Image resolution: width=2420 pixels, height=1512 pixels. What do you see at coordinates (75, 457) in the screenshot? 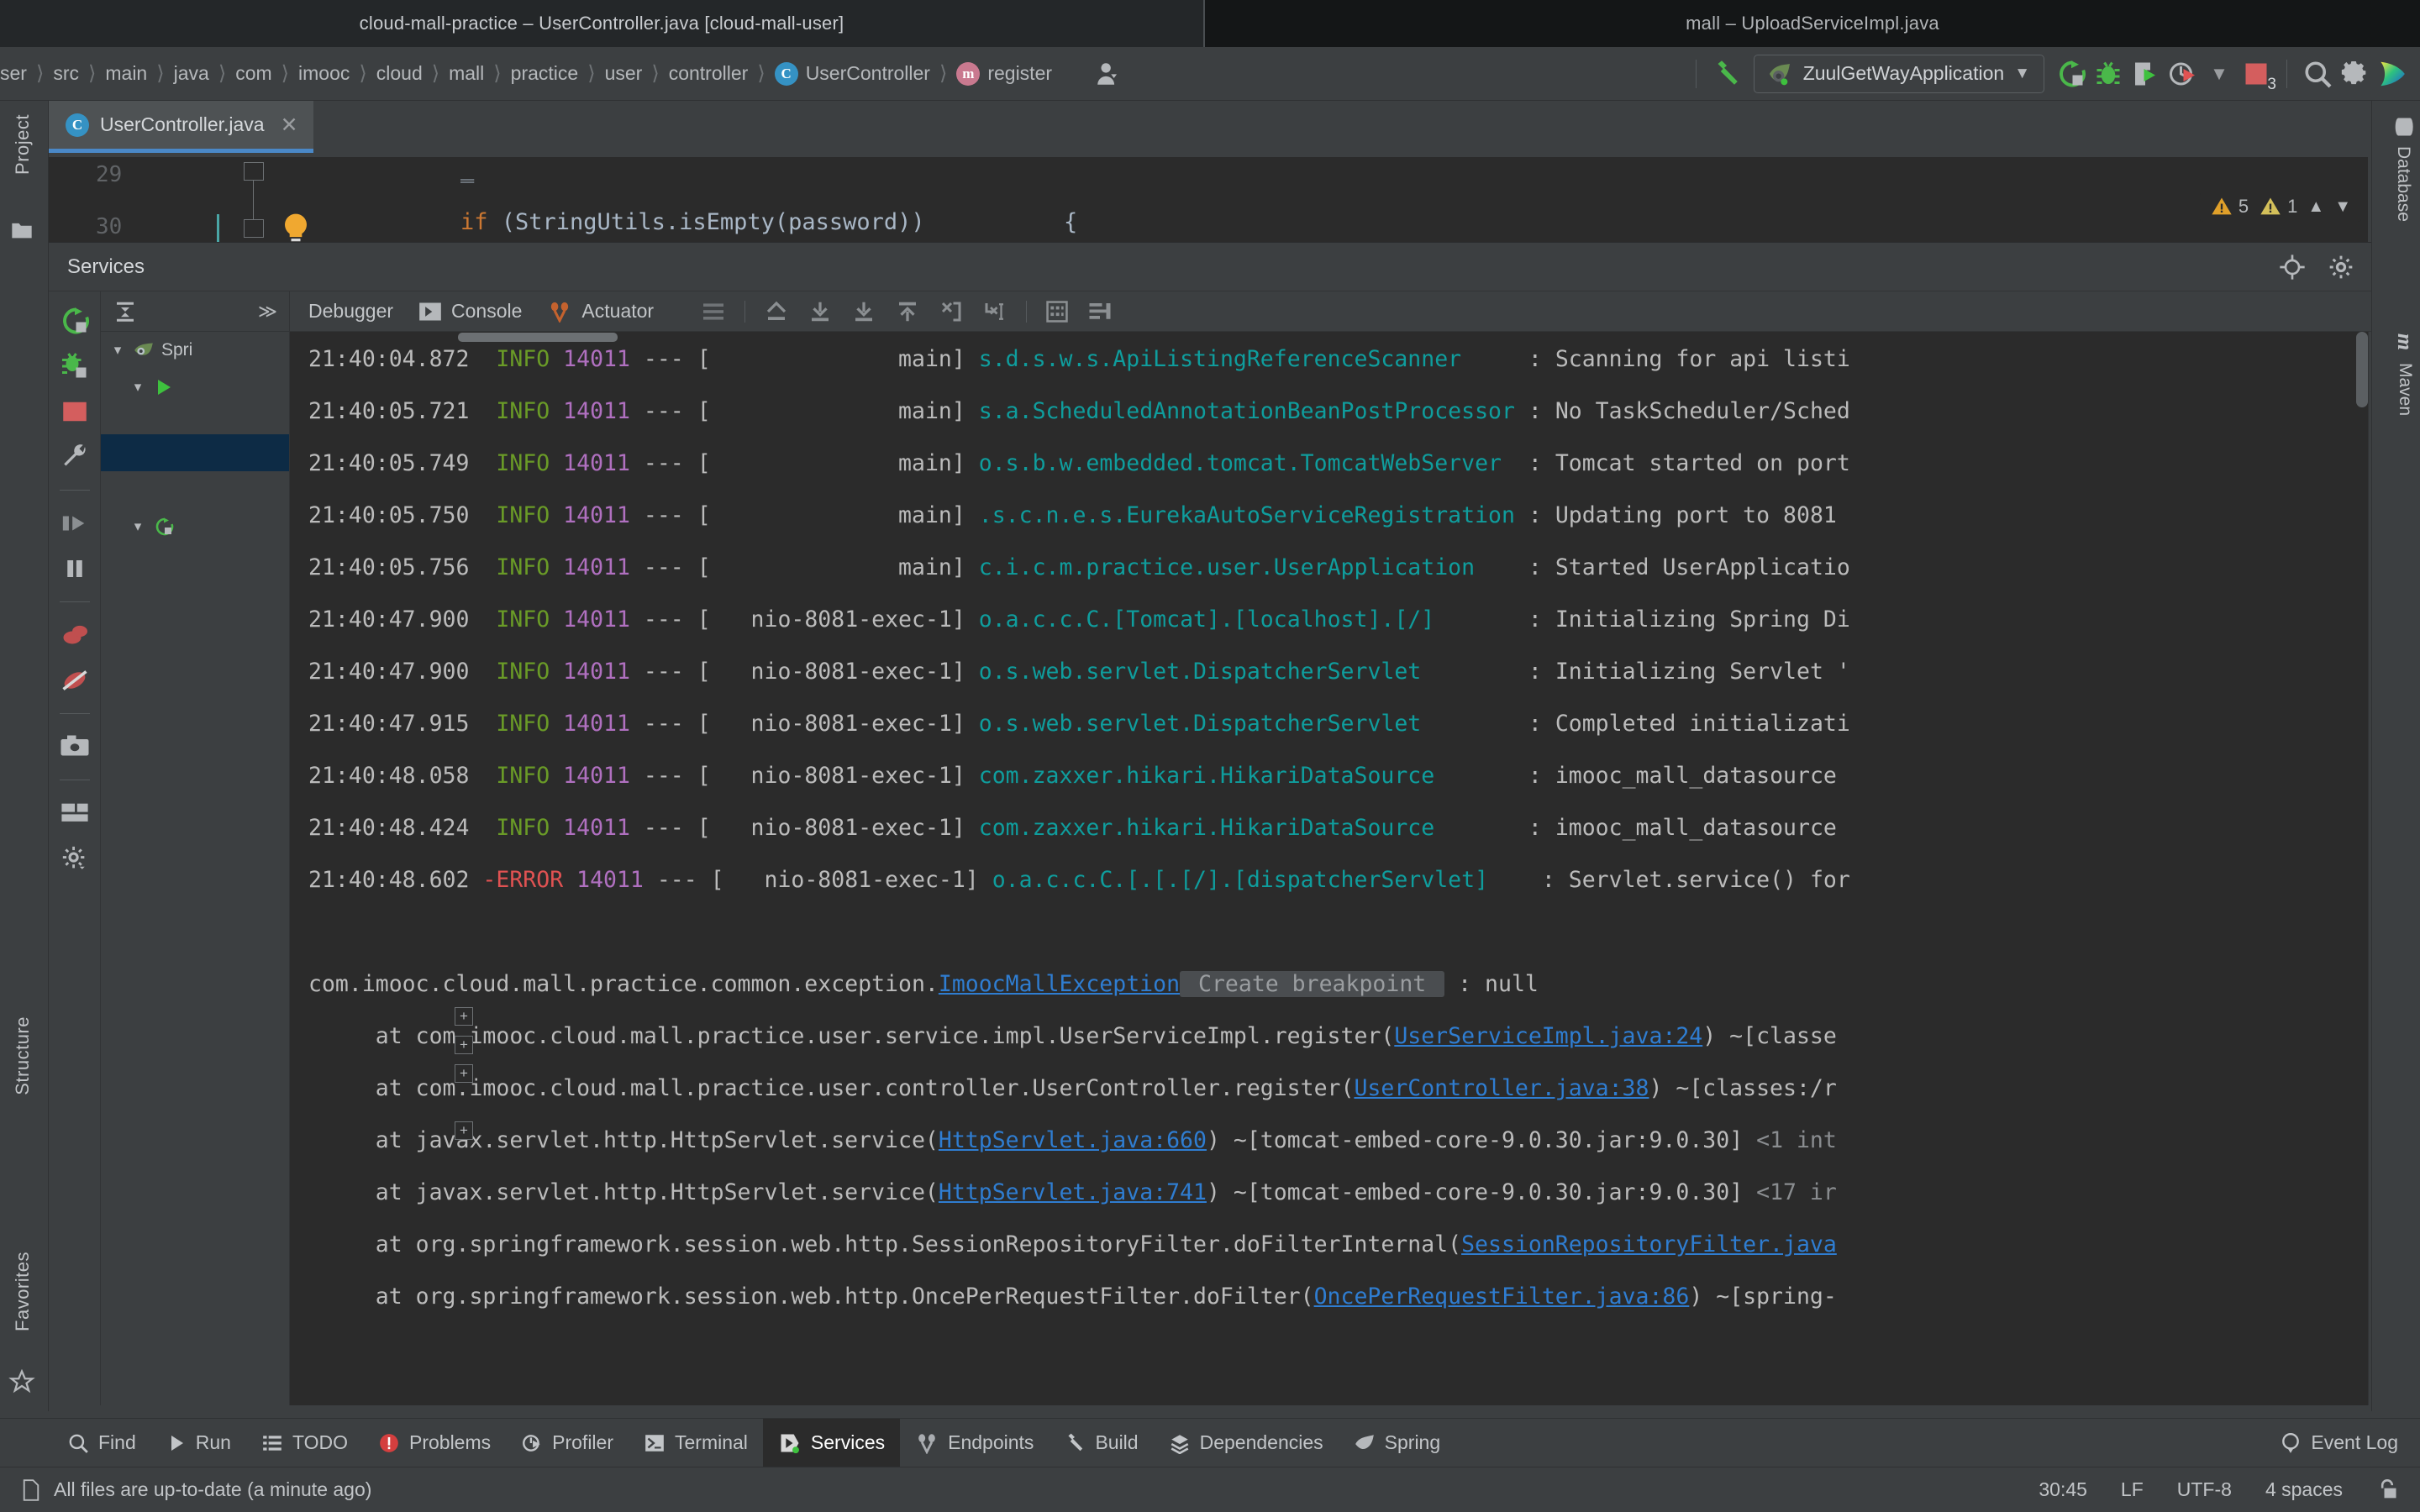
I see `wrench-icon` at bounding box center [75, 457].